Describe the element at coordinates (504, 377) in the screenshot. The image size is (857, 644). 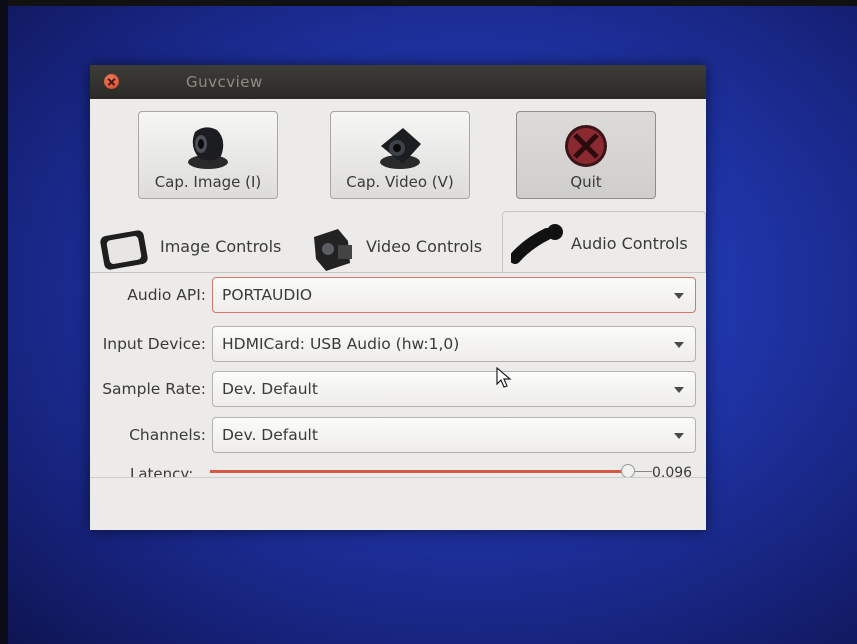
I see `mouse-pointer-icon` at that location.